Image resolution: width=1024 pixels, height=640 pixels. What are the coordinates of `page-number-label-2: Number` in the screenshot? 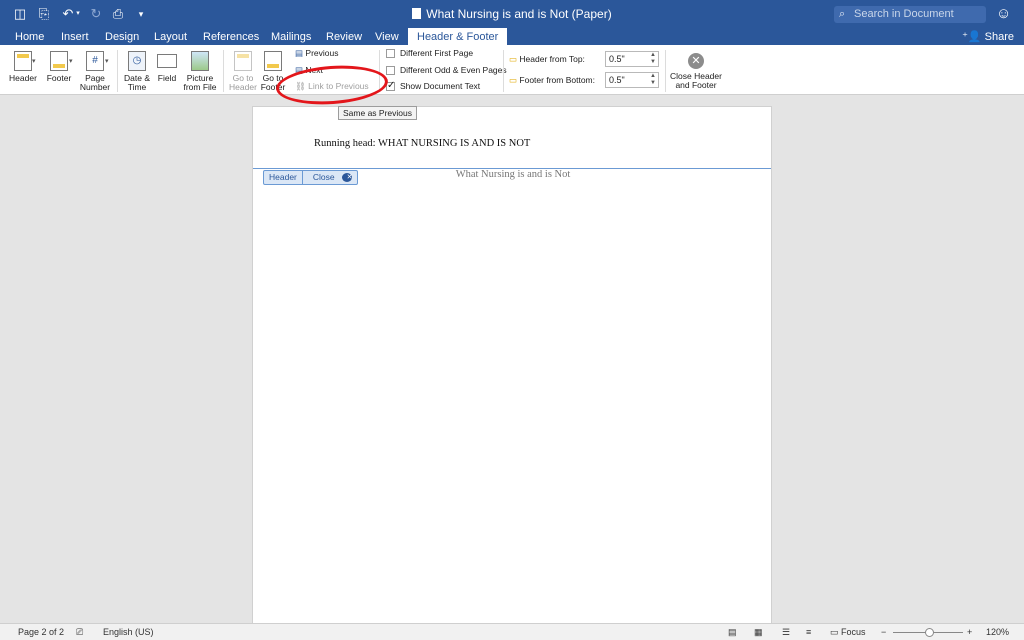 It's located at (95, 87).